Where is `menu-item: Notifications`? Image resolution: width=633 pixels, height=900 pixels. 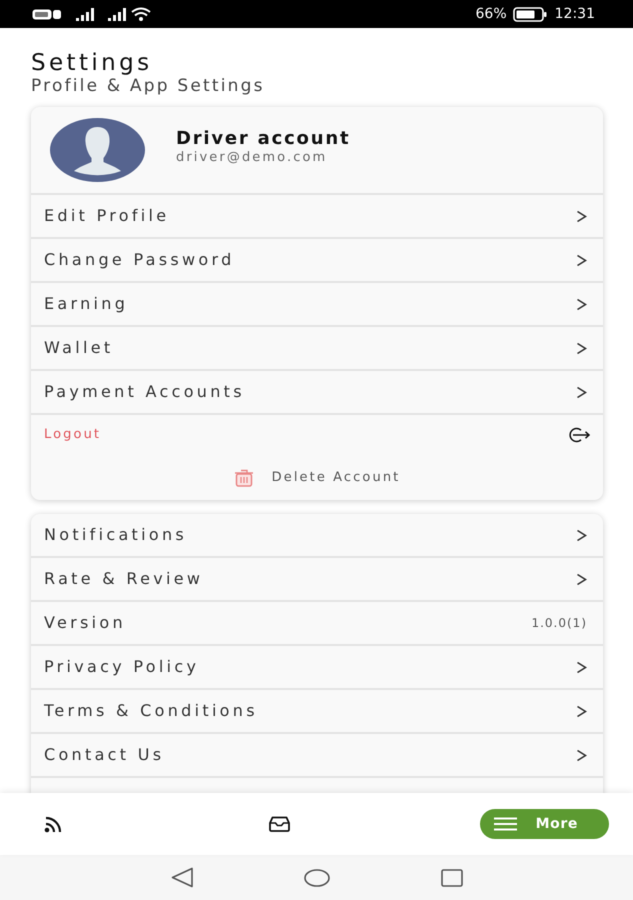
menu-item: Notifications is located at coordinates (317, 536).